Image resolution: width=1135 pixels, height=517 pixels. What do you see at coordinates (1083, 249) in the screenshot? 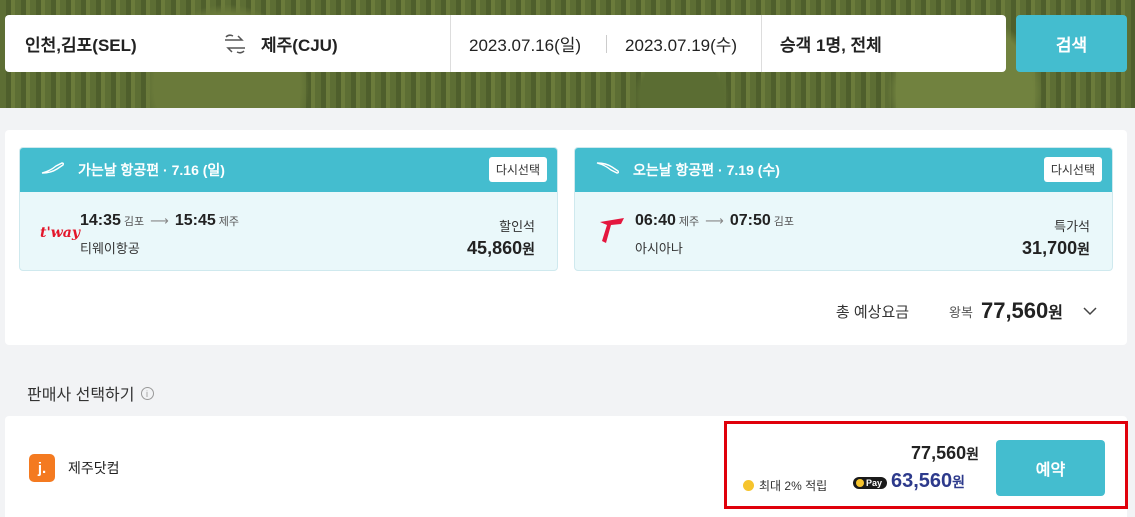
I see `inbound-price-currency: 원` at bounding box center [1083, 249].